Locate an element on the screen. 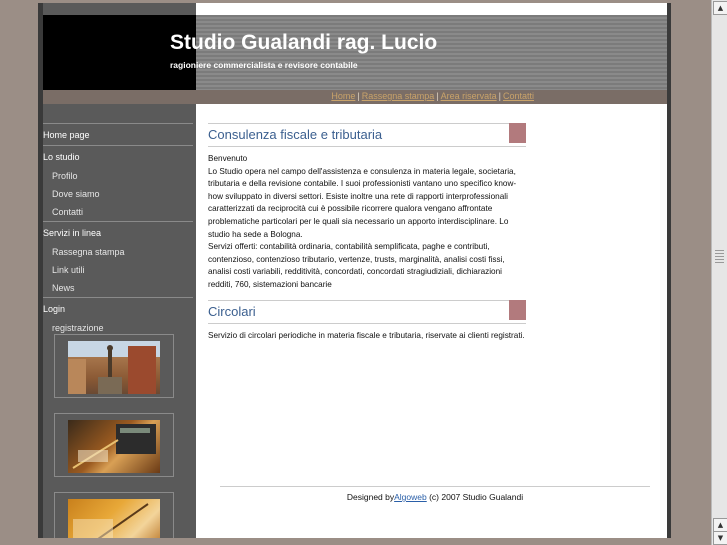 The height and width of the screenshot is (545, 727). fountain-photo is located at coordinates (114, 367).